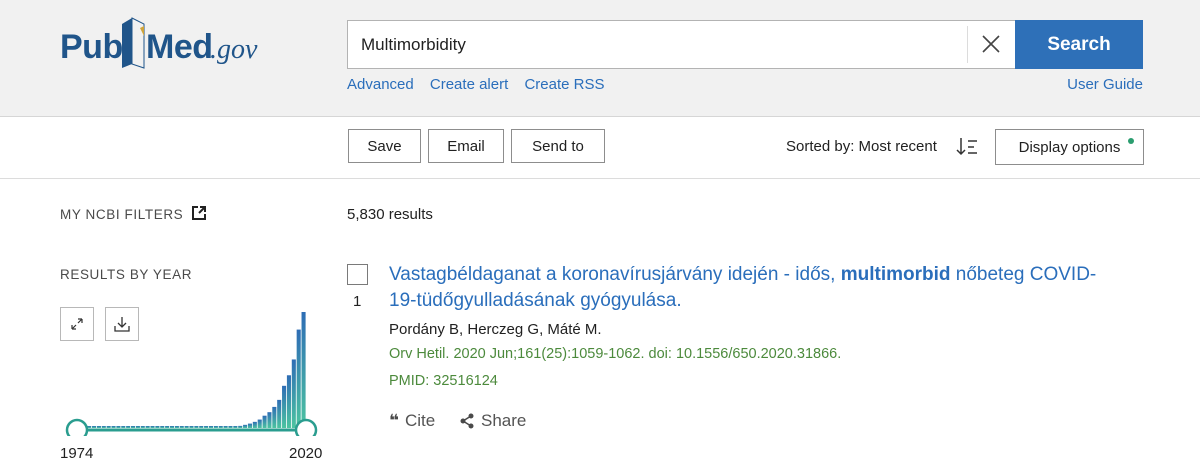 Image resolution: width=1200 pixels, height=470 pixels. What do you see at coordinates (390, 214) in the screenshot?
I see `results-count: 5,830 results` at bounding box center [390, 214].